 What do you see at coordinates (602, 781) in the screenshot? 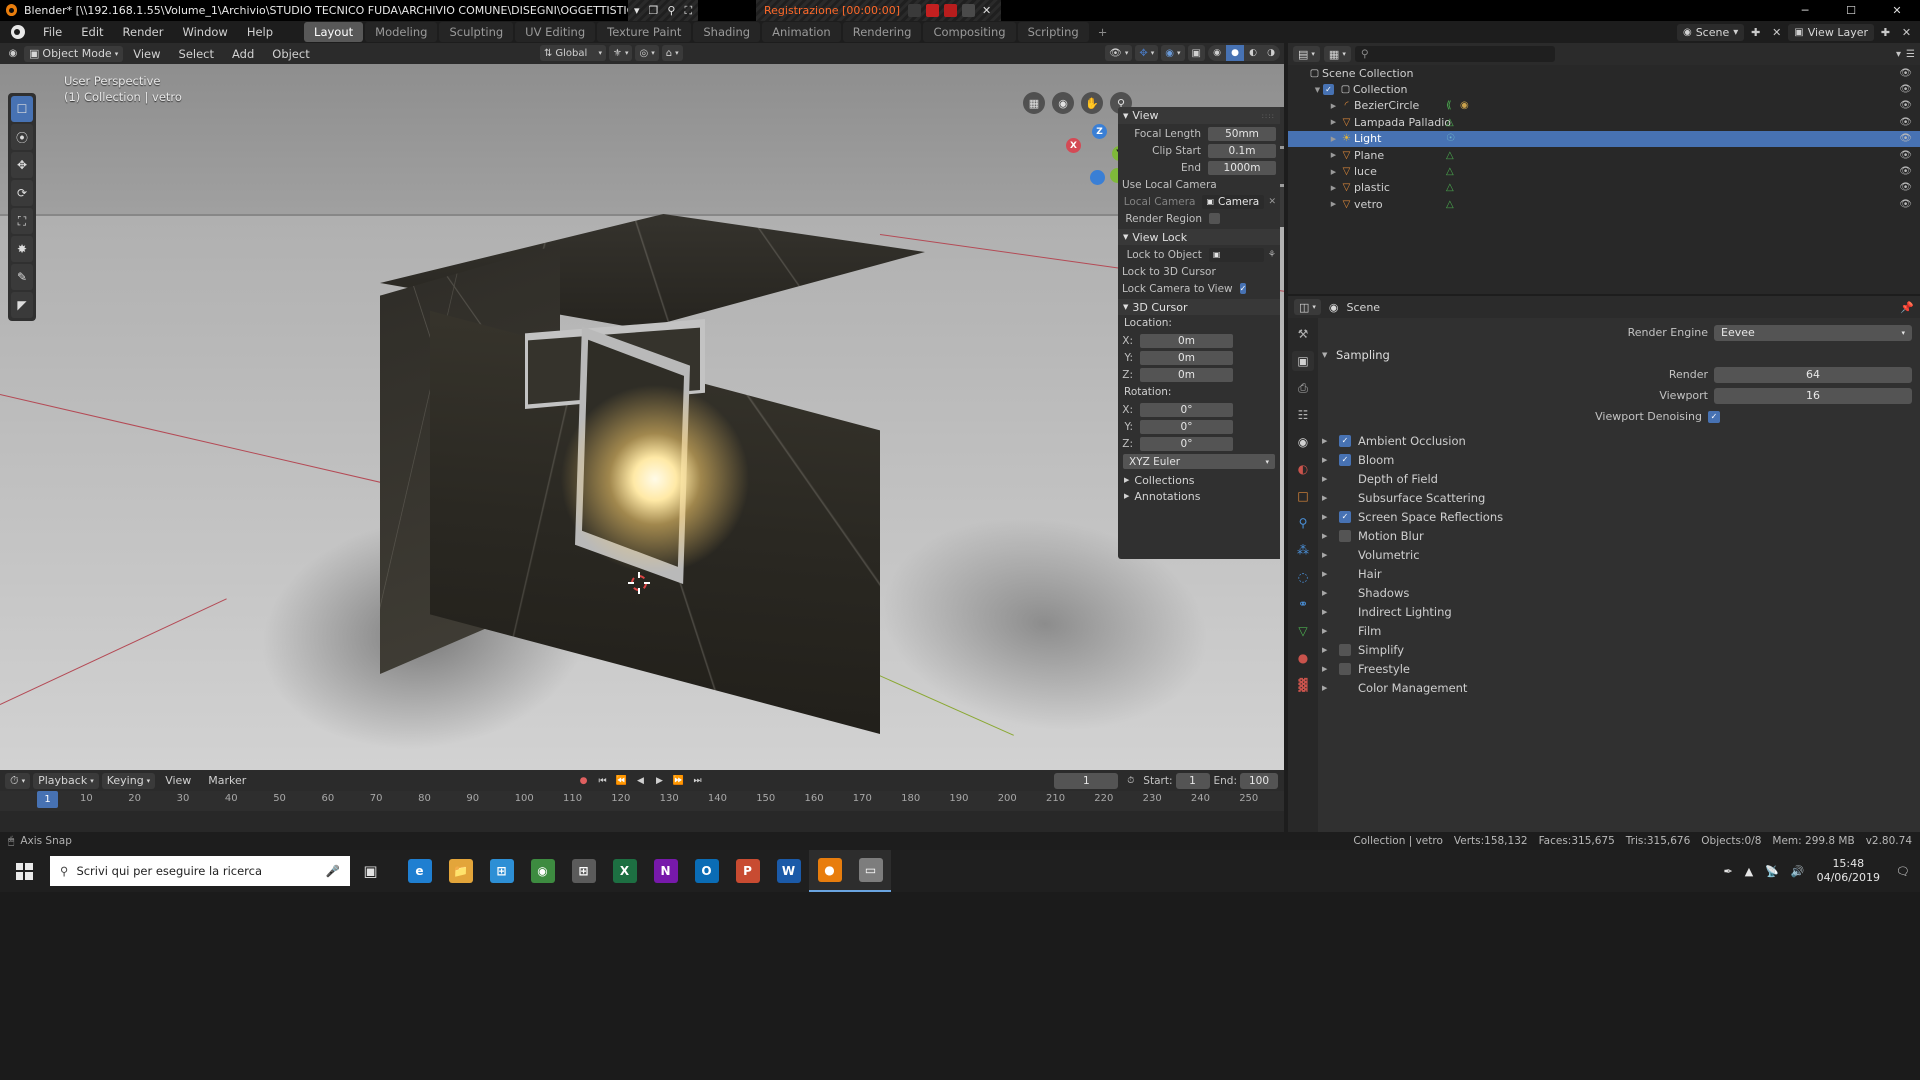
I see `jump-to-start-button: ⏮` at bounding box center [602, 781].